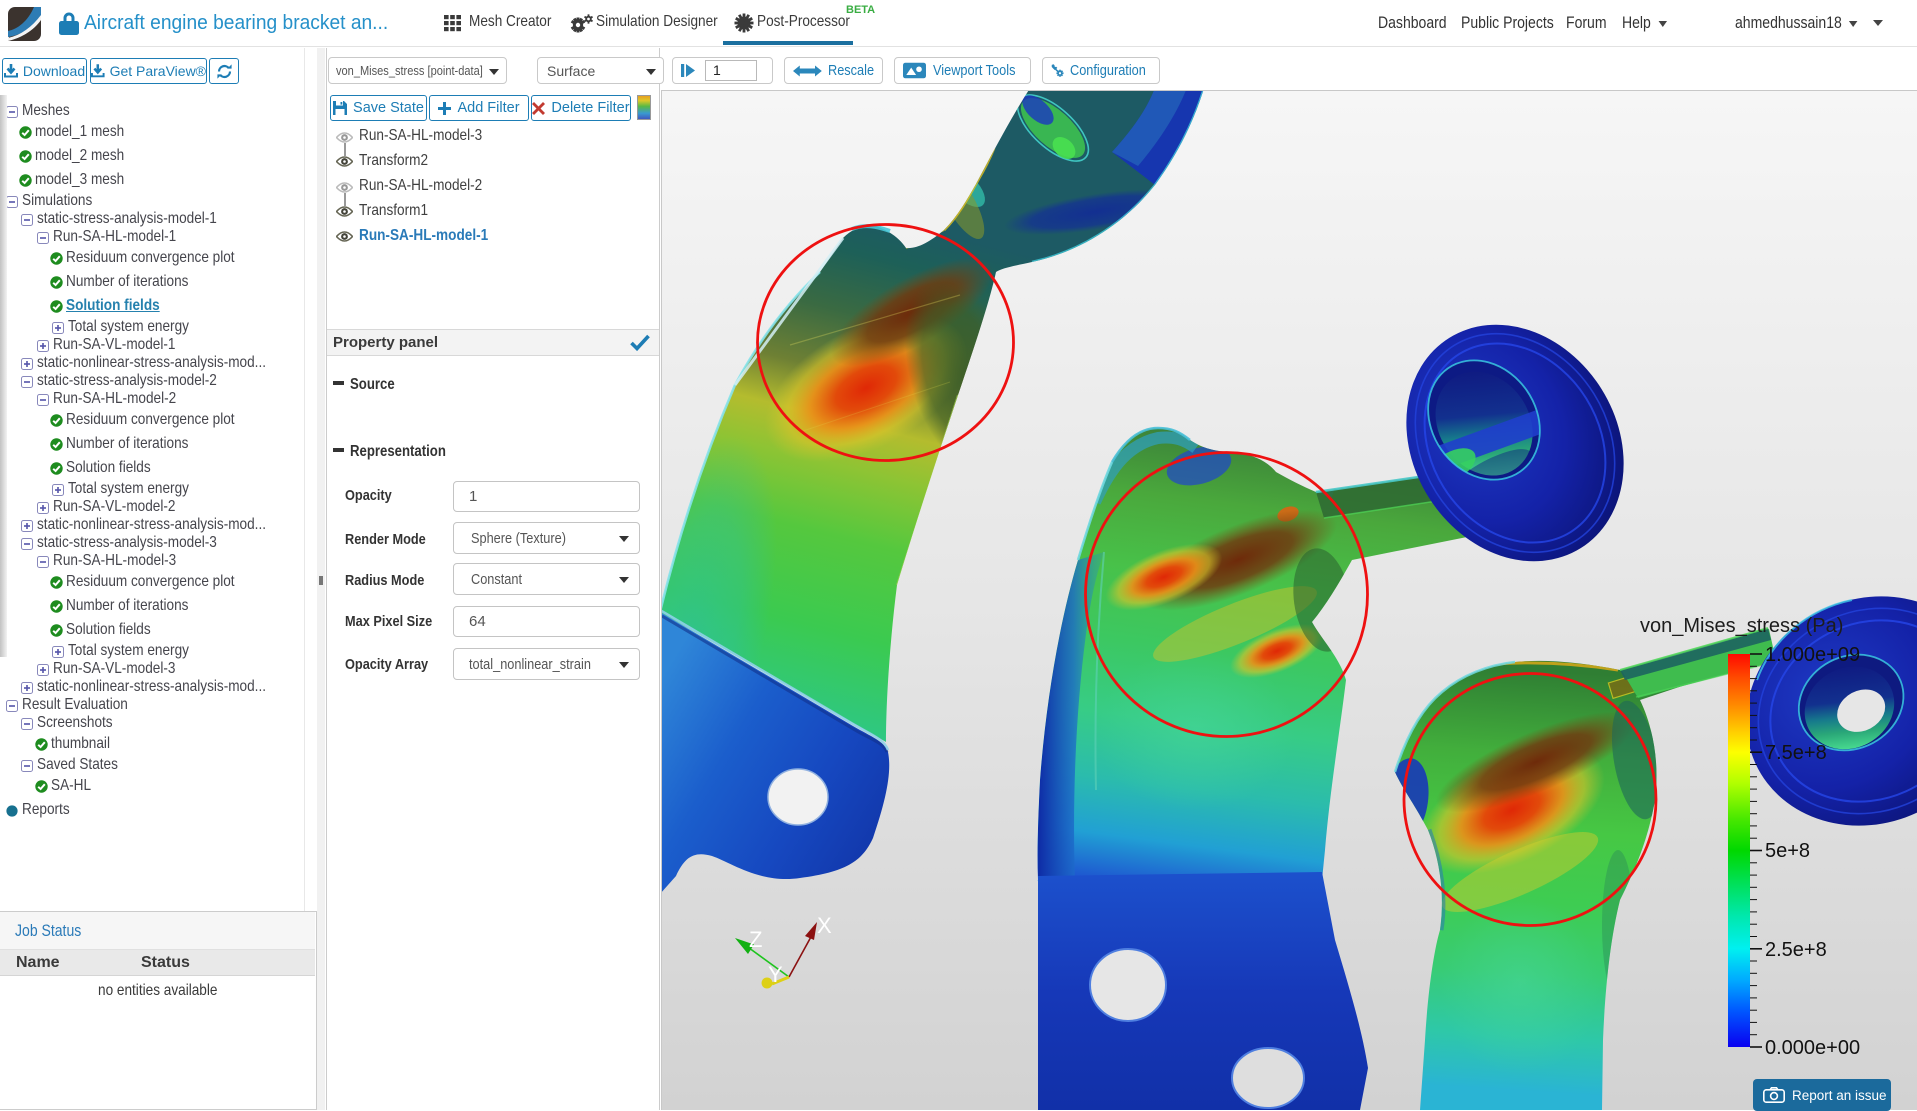 The height and width of the screenshot is (1111, 1917). I want to click on svg-text: 0.000e+00, so click(1812, 1048).